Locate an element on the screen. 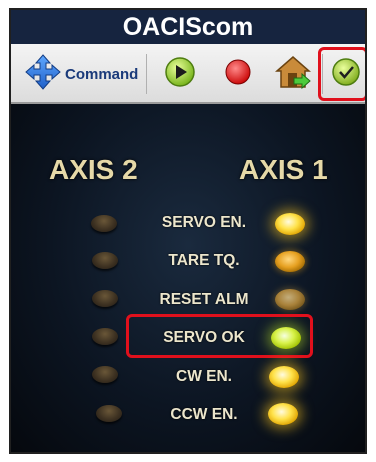  axis-2-header: AXIS 2 is located at coordinates (93, 169).